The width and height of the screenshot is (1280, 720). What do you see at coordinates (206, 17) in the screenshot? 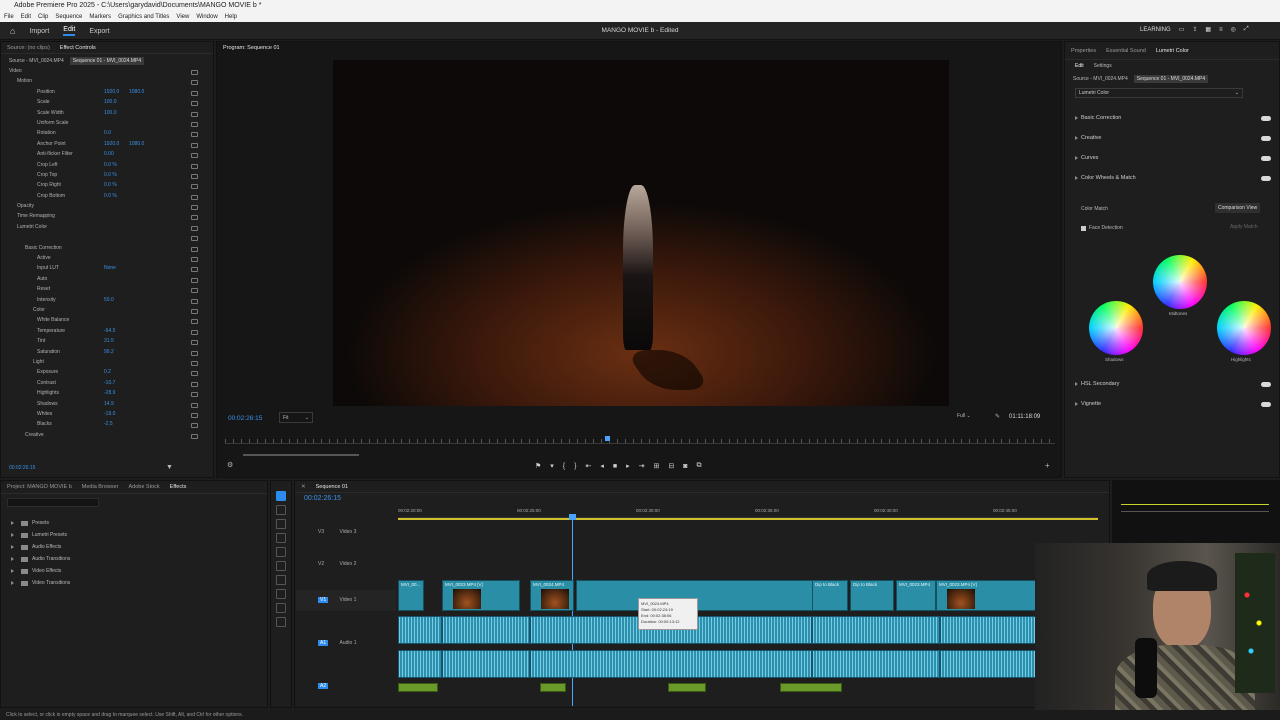
I see `menu-item: Window` at bounding box center [206, 17].